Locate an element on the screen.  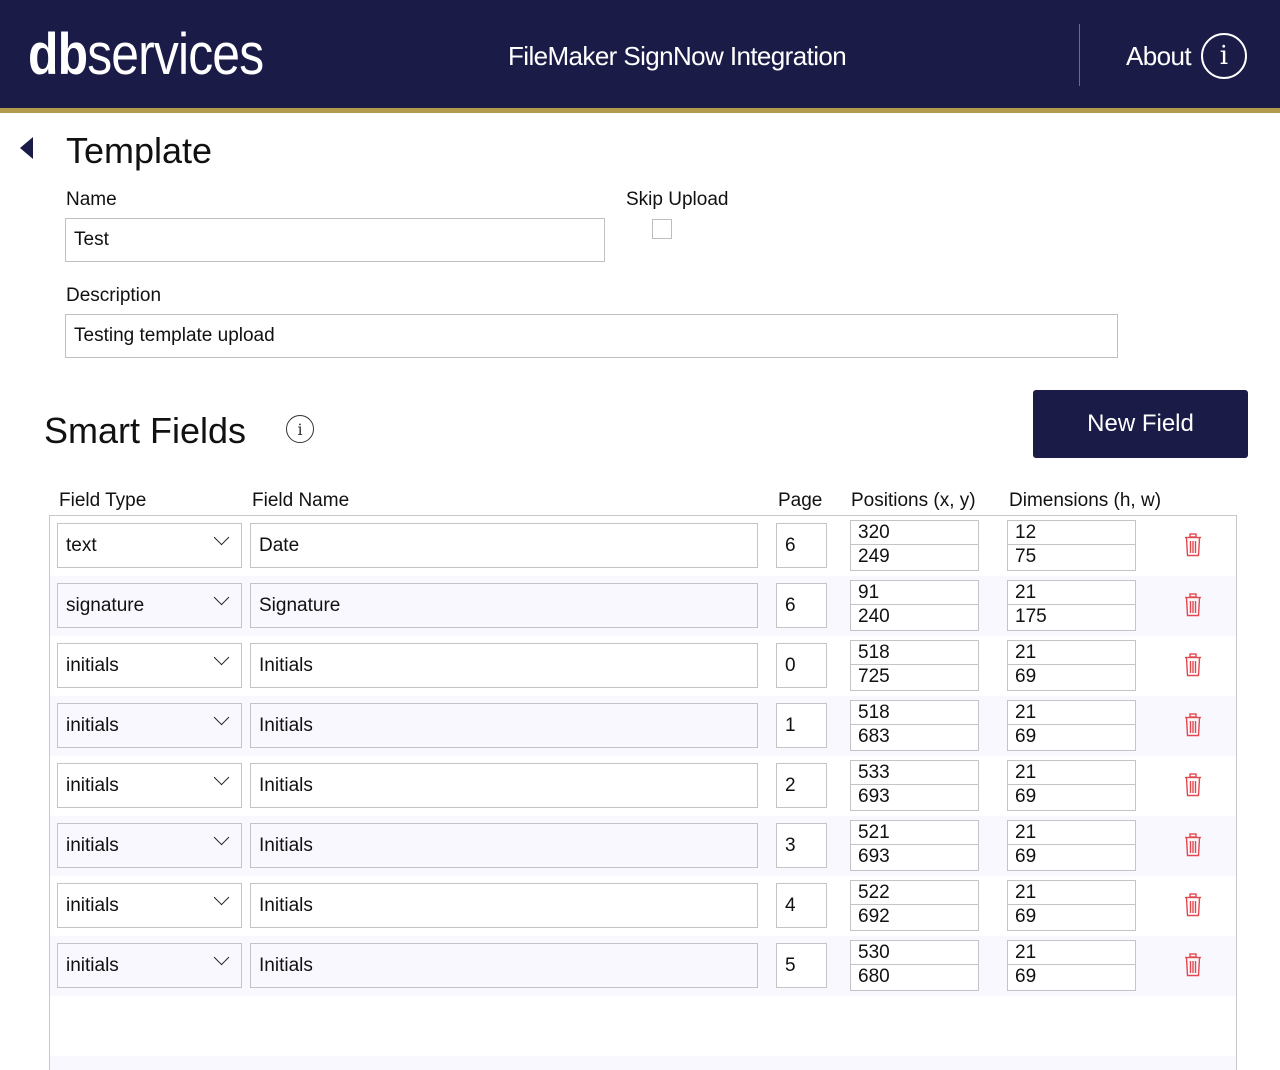
position-y-input: 692 is located at coordinates (914, 918).